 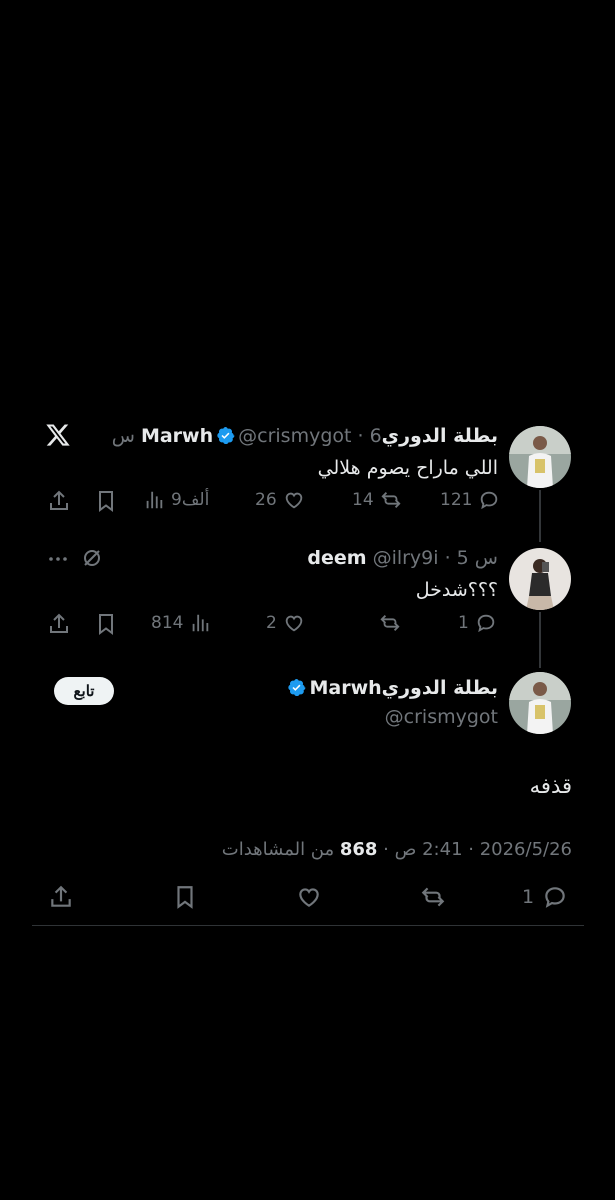 I want to click on like-button: 26, so click(x=280, y=500).